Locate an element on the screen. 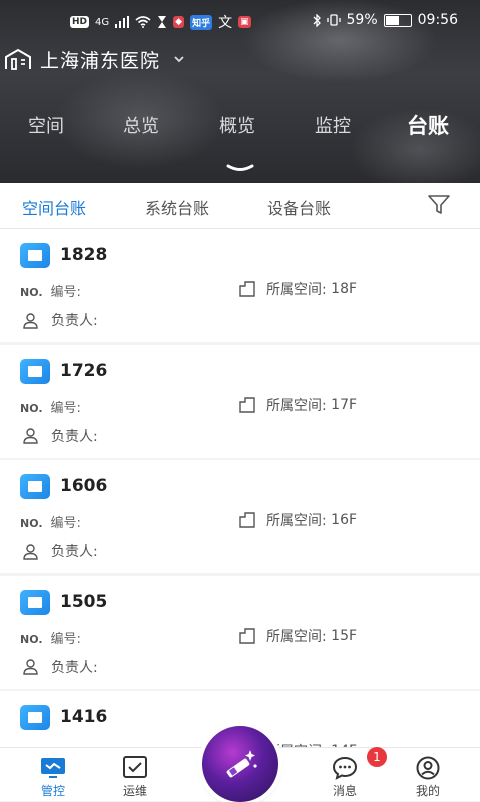  nav-control-label: 管控 is located at coordinates (52, 791).